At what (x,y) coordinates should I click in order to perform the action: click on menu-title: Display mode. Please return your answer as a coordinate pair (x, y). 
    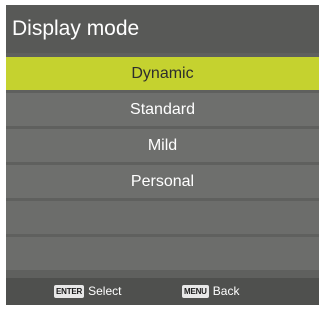
    Looking at the image, I should click on (162, 29).